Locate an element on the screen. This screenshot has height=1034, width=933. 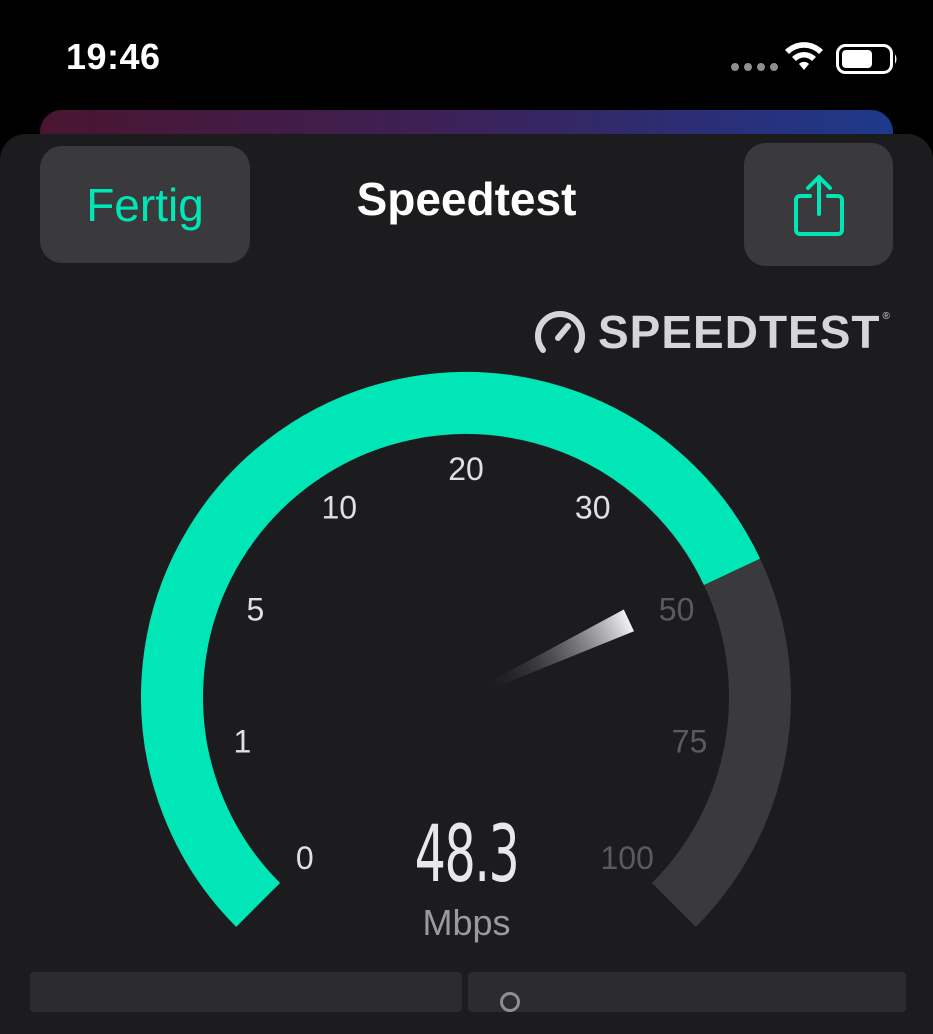
upload-icon is located at coordinates (510, 1002).